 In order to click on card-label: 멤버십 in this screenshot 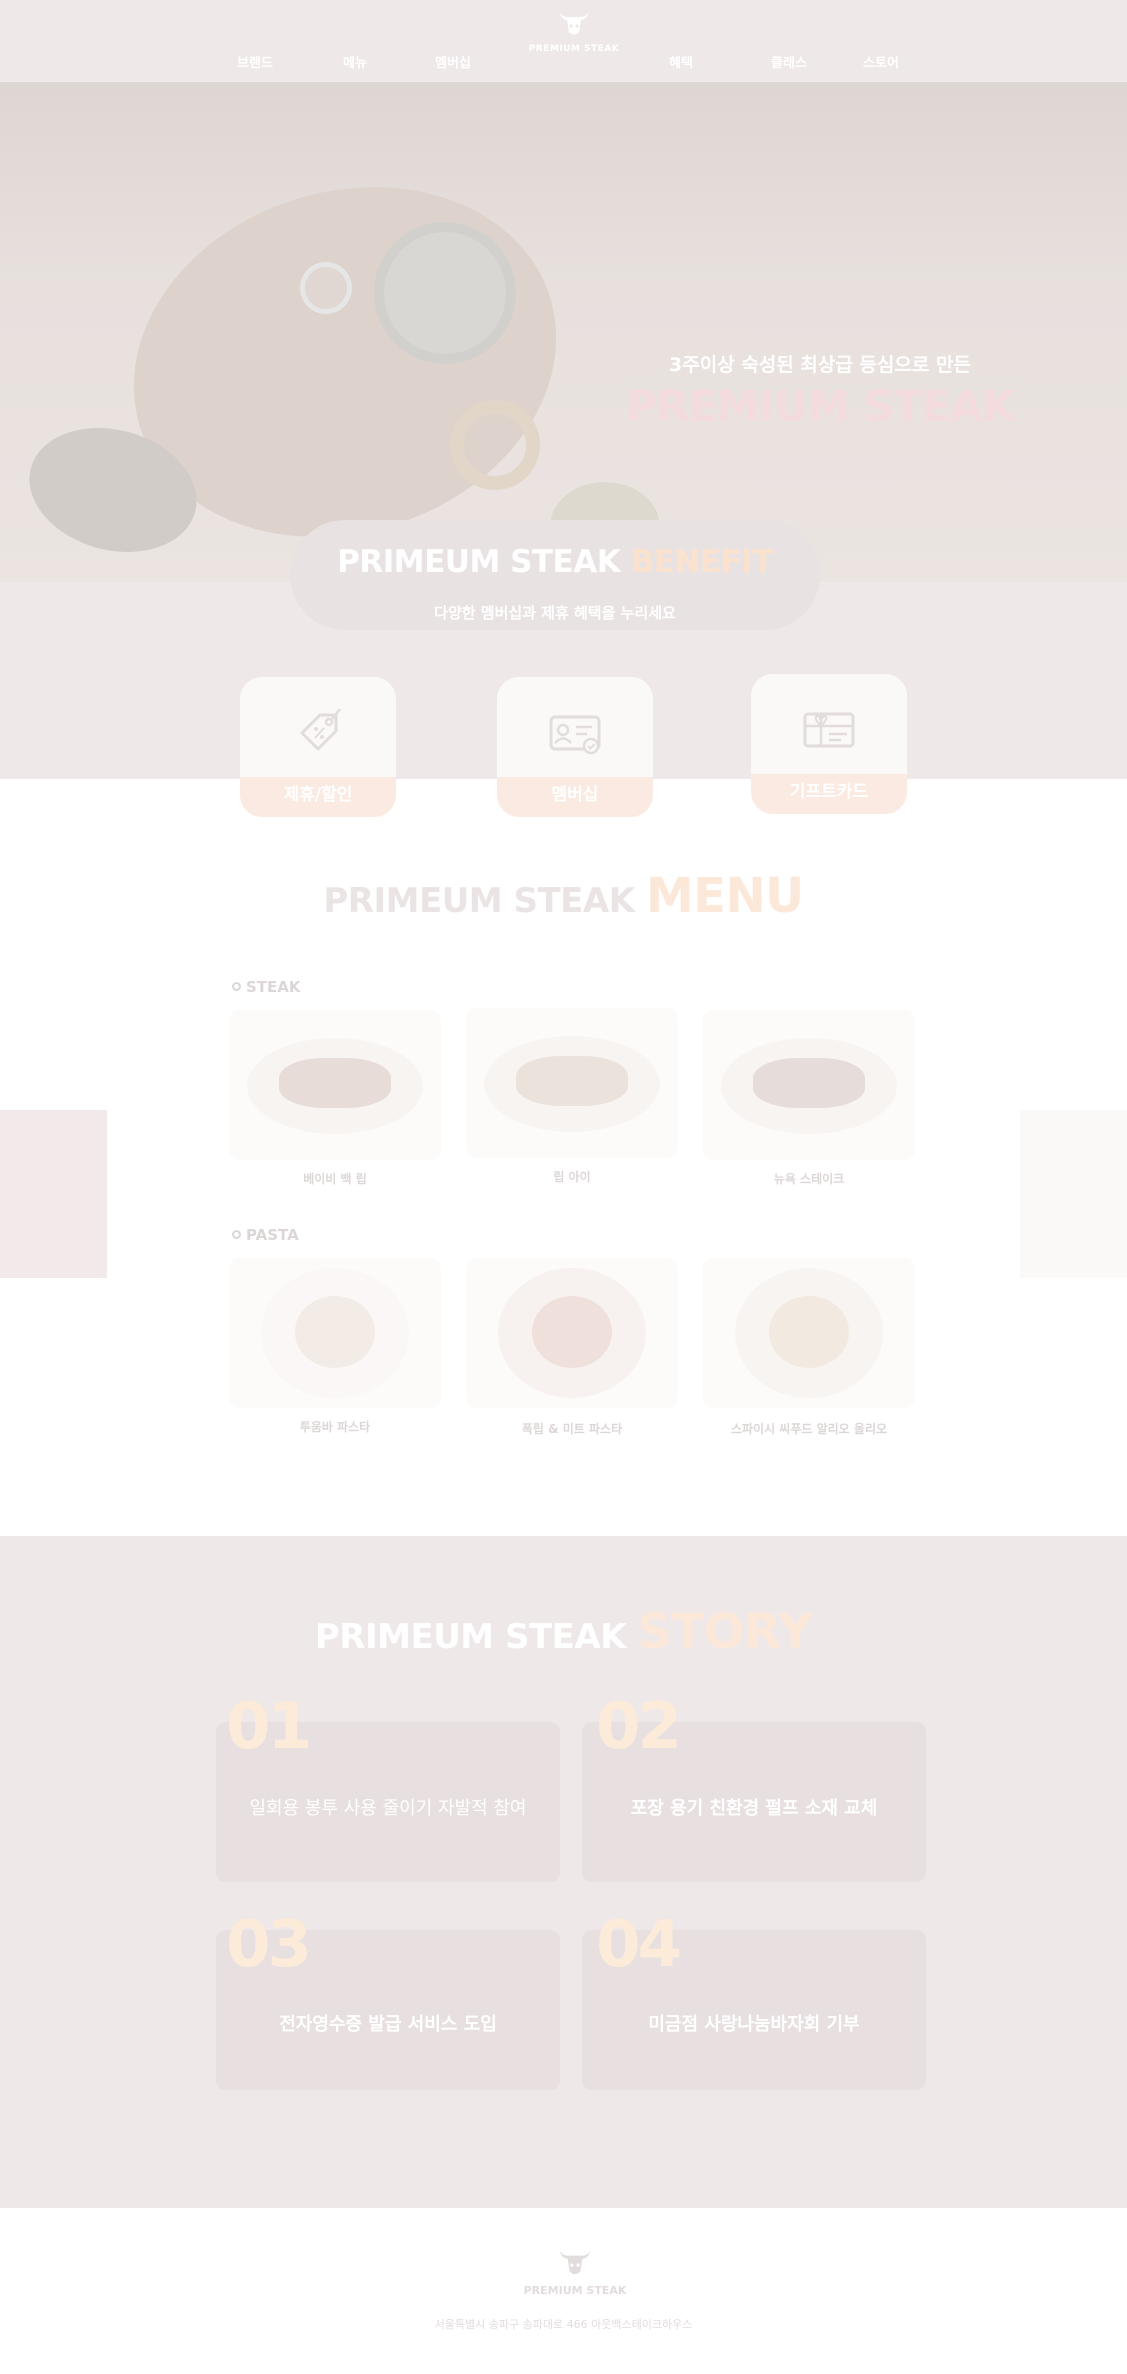, I will do `click(575, 797)`.